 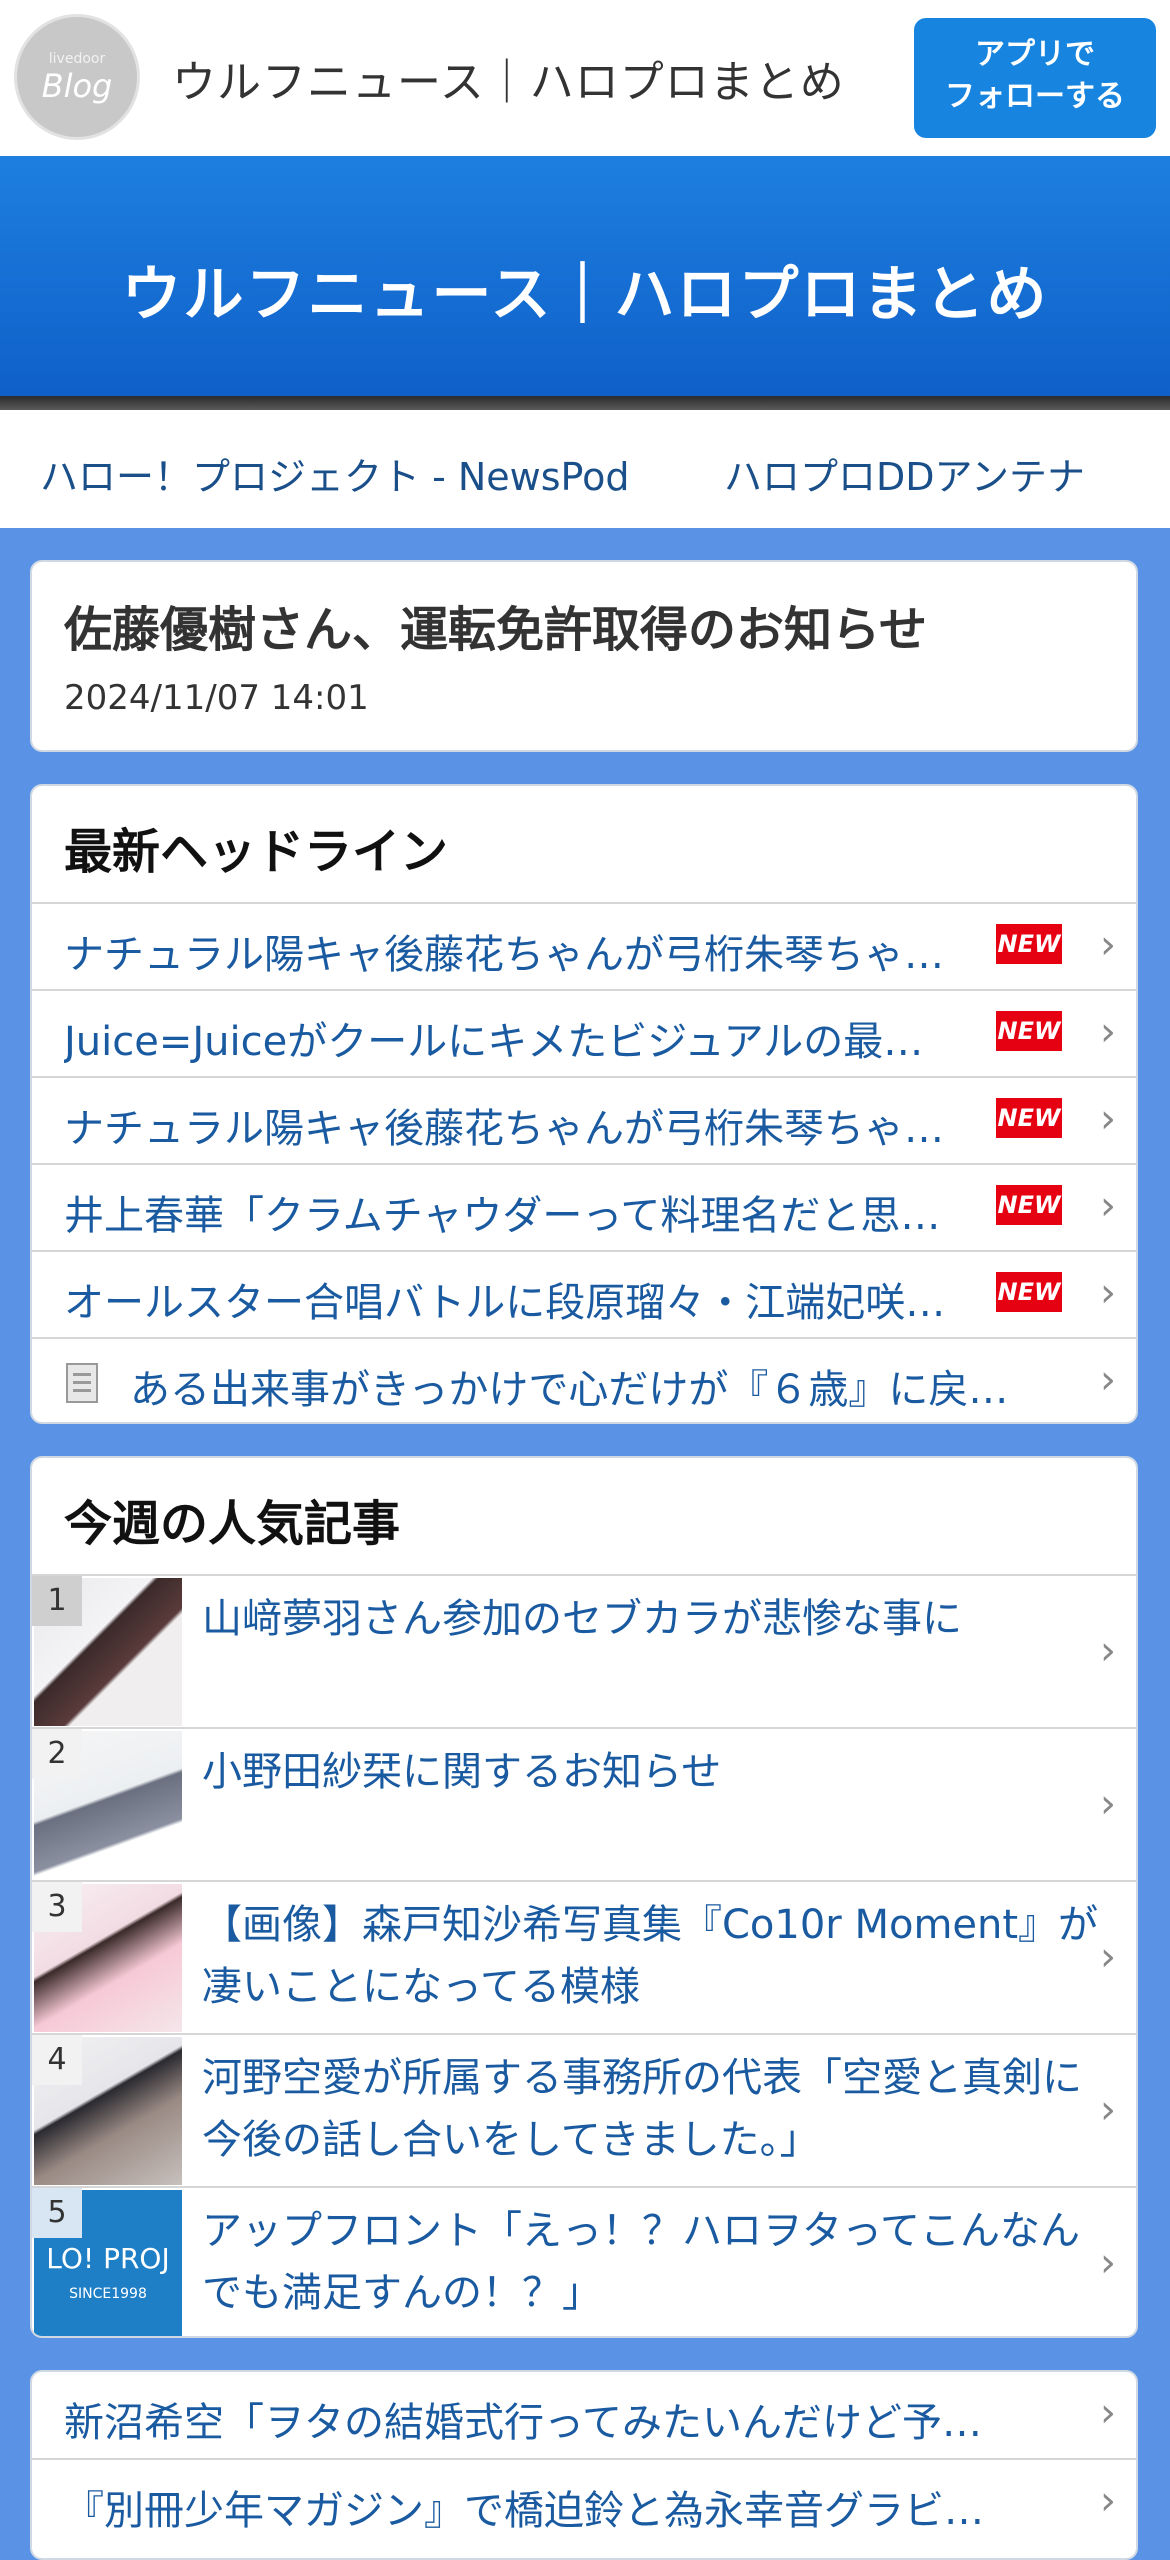 What do you see at coordinates (582, 1619) in the screenshot?
I see `popular-text: 山﨑夢羽さん参加のセブカラが悲惨な事に` at bounding box center [582, 1619].